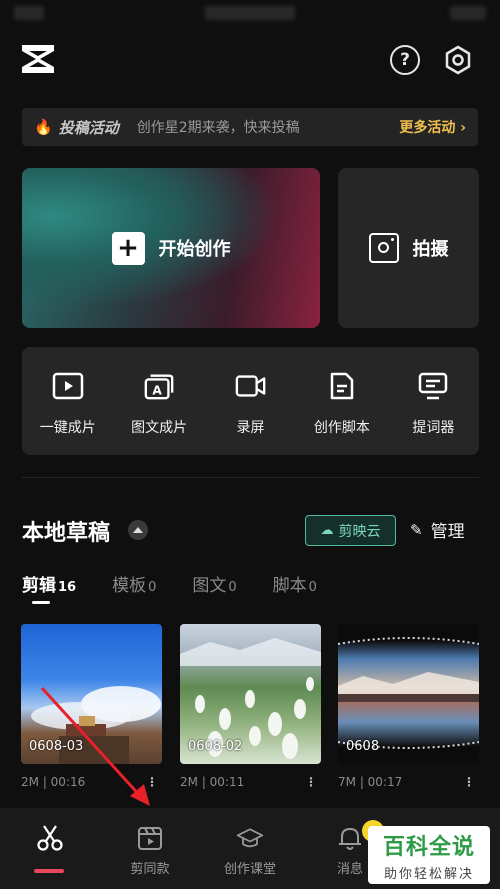 Image resolution: width=500 pixels, height=889 pixels. I want to click on tool-creative-script: 创作脚本, so click(341, 401).